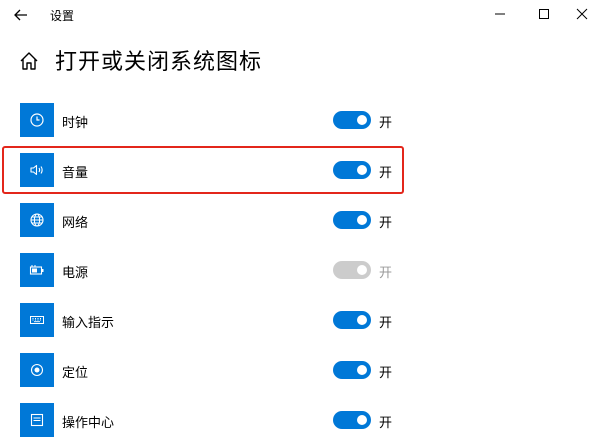 This screenshot has height=437, width=600. I want to click on input-indicator-toggle, so click(352, 320).